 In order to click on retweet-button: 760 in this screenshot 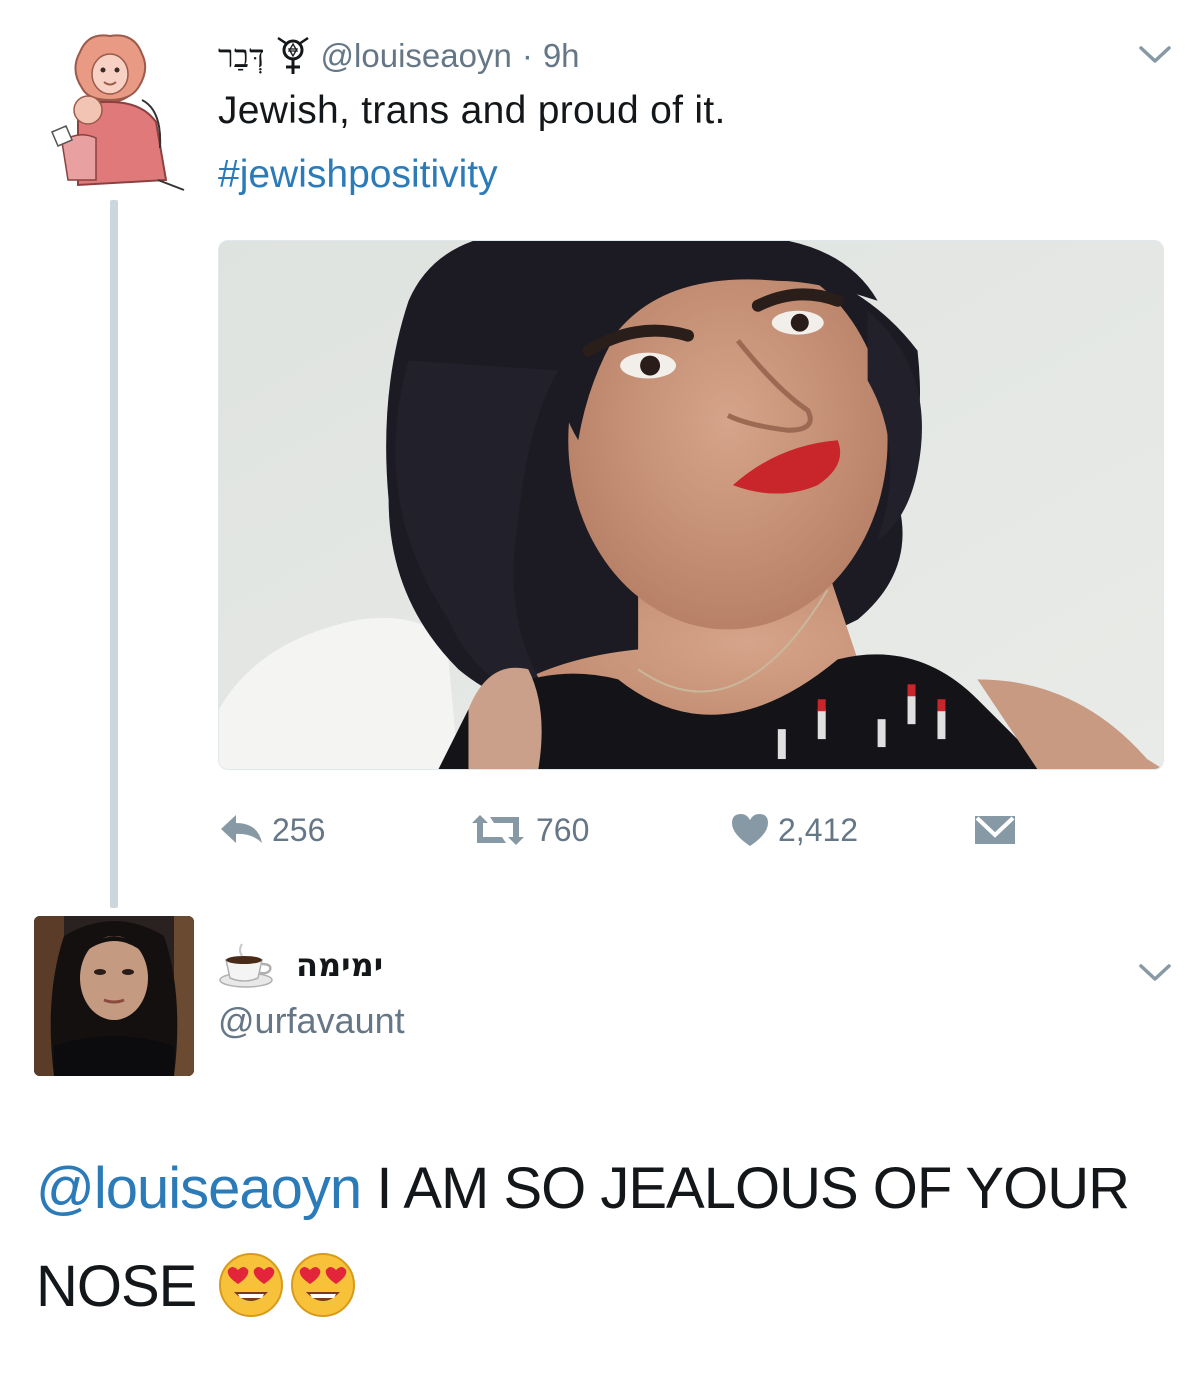, I will do `click(528, 830)`.